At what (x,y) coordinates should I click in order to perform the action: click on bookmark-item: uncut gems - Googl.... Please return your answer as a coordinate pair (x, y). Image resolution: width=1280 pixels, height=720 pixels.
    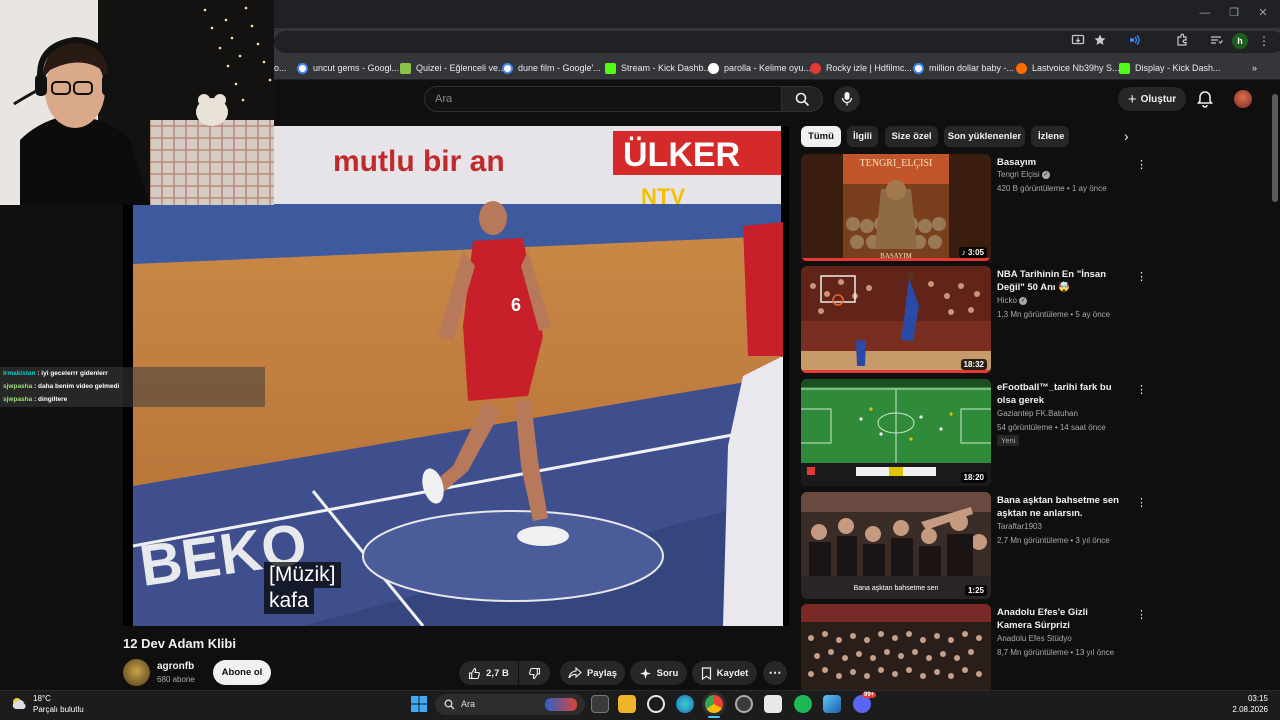
    Looking at the image, I should click on (348, 68).